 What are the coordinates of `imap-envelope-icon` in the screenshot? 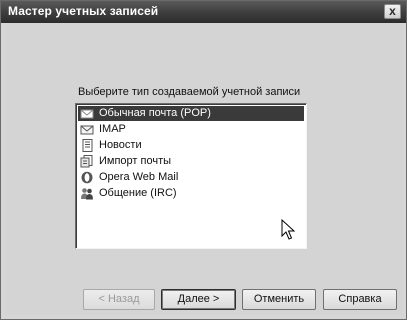 It's located at (87, 130).